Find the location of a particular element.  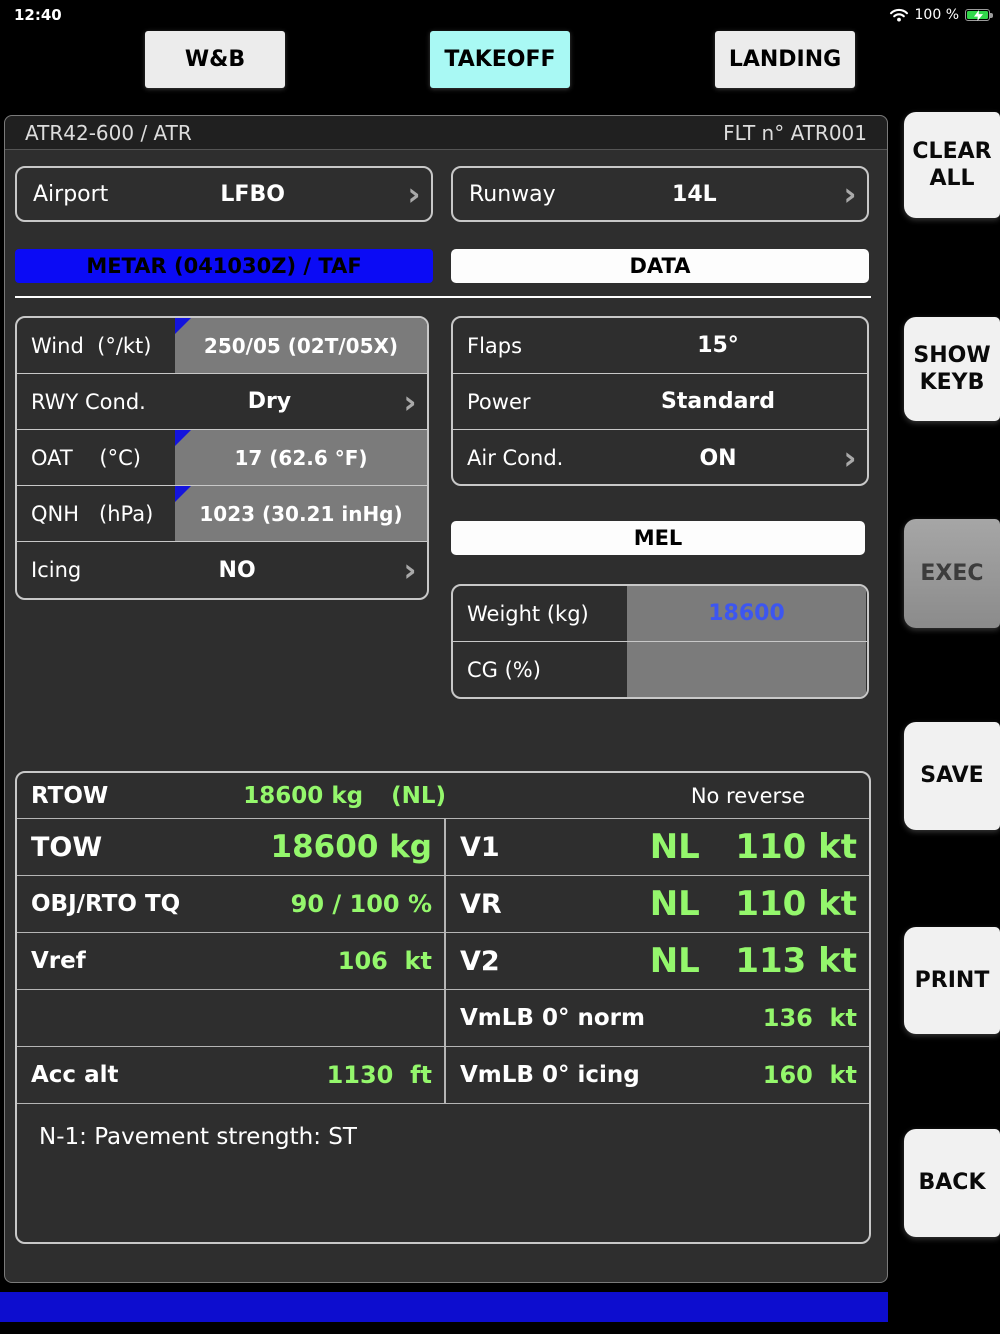

airport-selector: Airport LFBO › is located at coordinates (224, 194).